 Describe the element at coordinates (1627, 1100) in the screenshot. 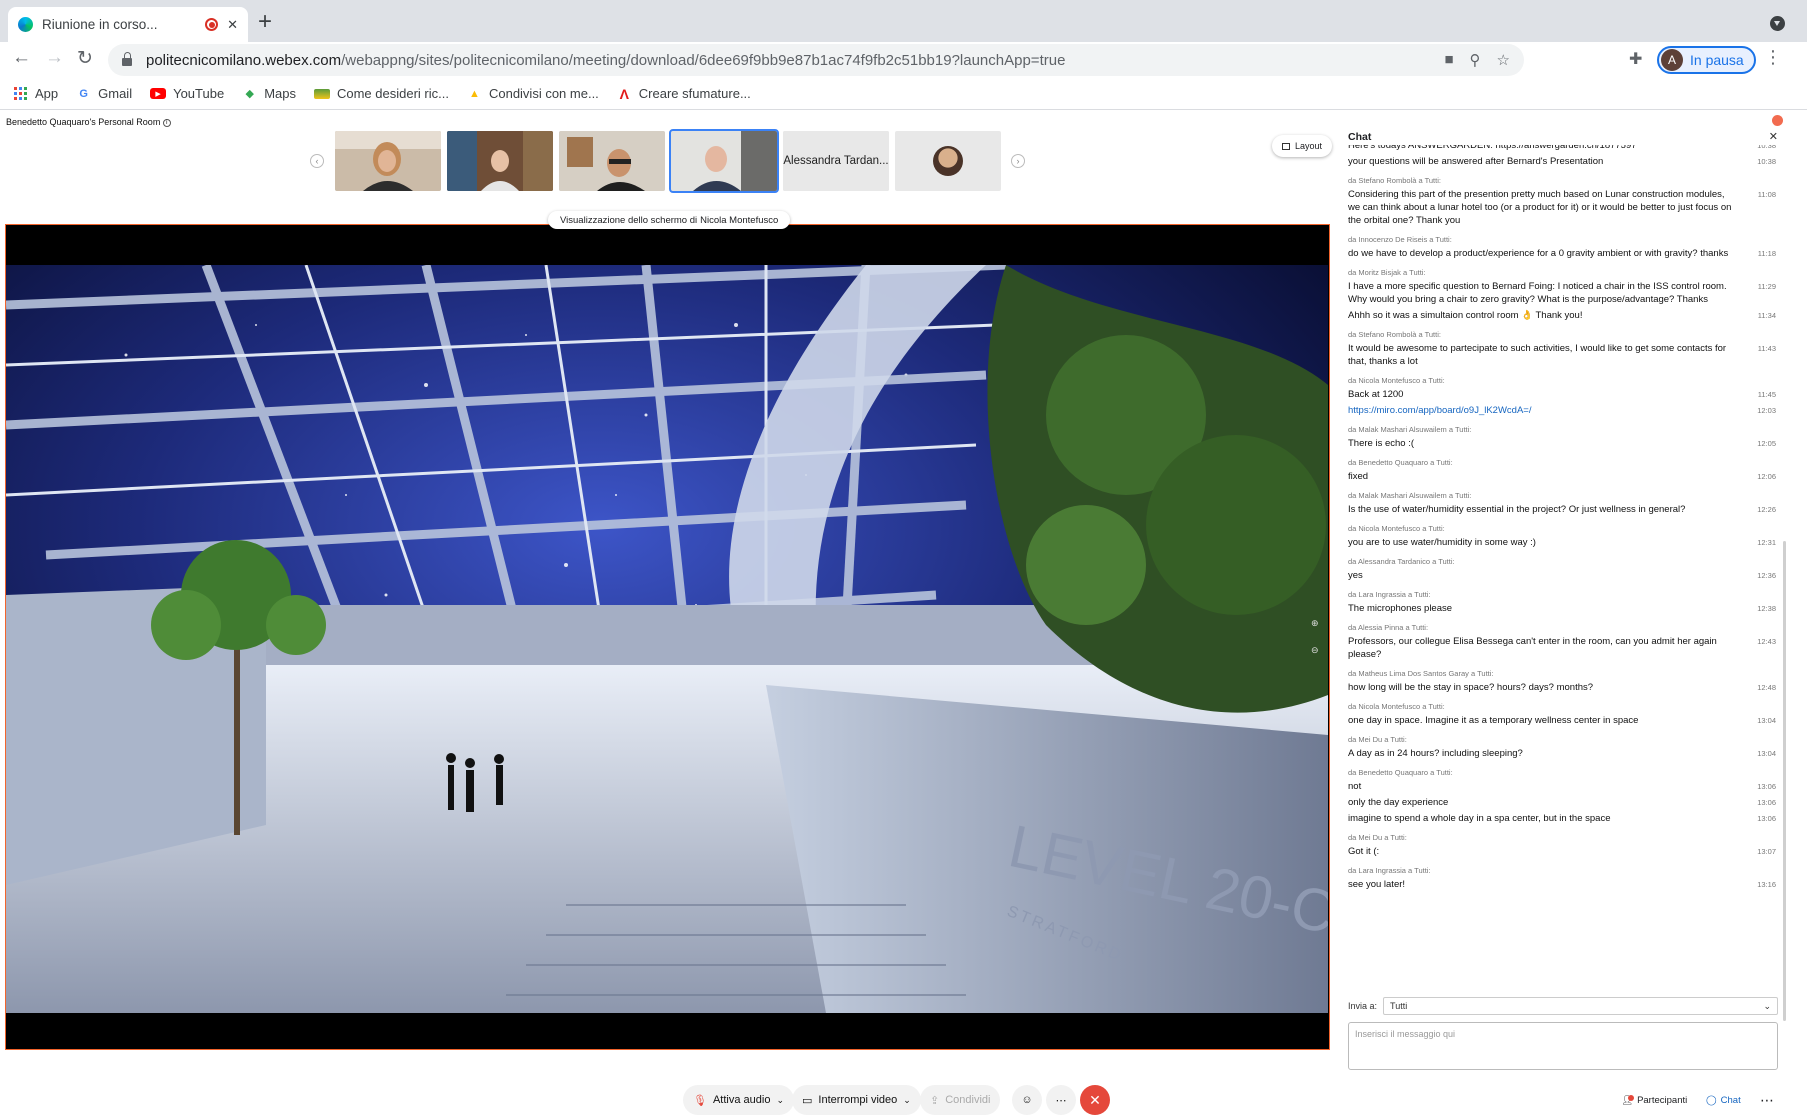

I see `participants-icon: 👤︎` at that location.